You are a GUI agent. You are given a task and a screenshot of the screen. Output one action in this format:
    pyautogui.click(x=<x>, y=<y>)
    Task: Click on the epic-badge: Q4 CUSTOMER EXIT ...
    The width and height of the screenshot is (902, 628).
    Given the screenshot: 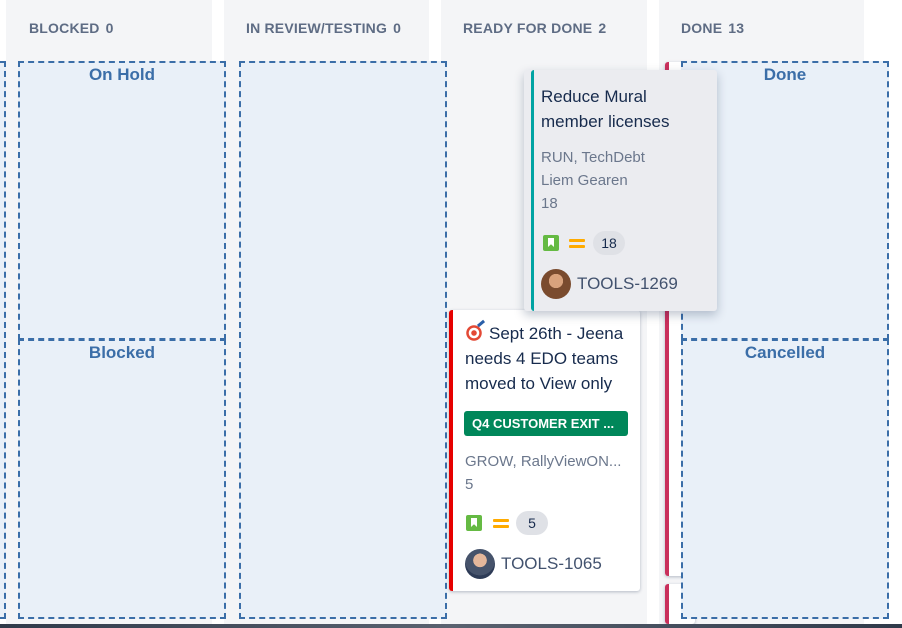 What is the action you would take?
    pyautogui.click(x=546, y=423)
    